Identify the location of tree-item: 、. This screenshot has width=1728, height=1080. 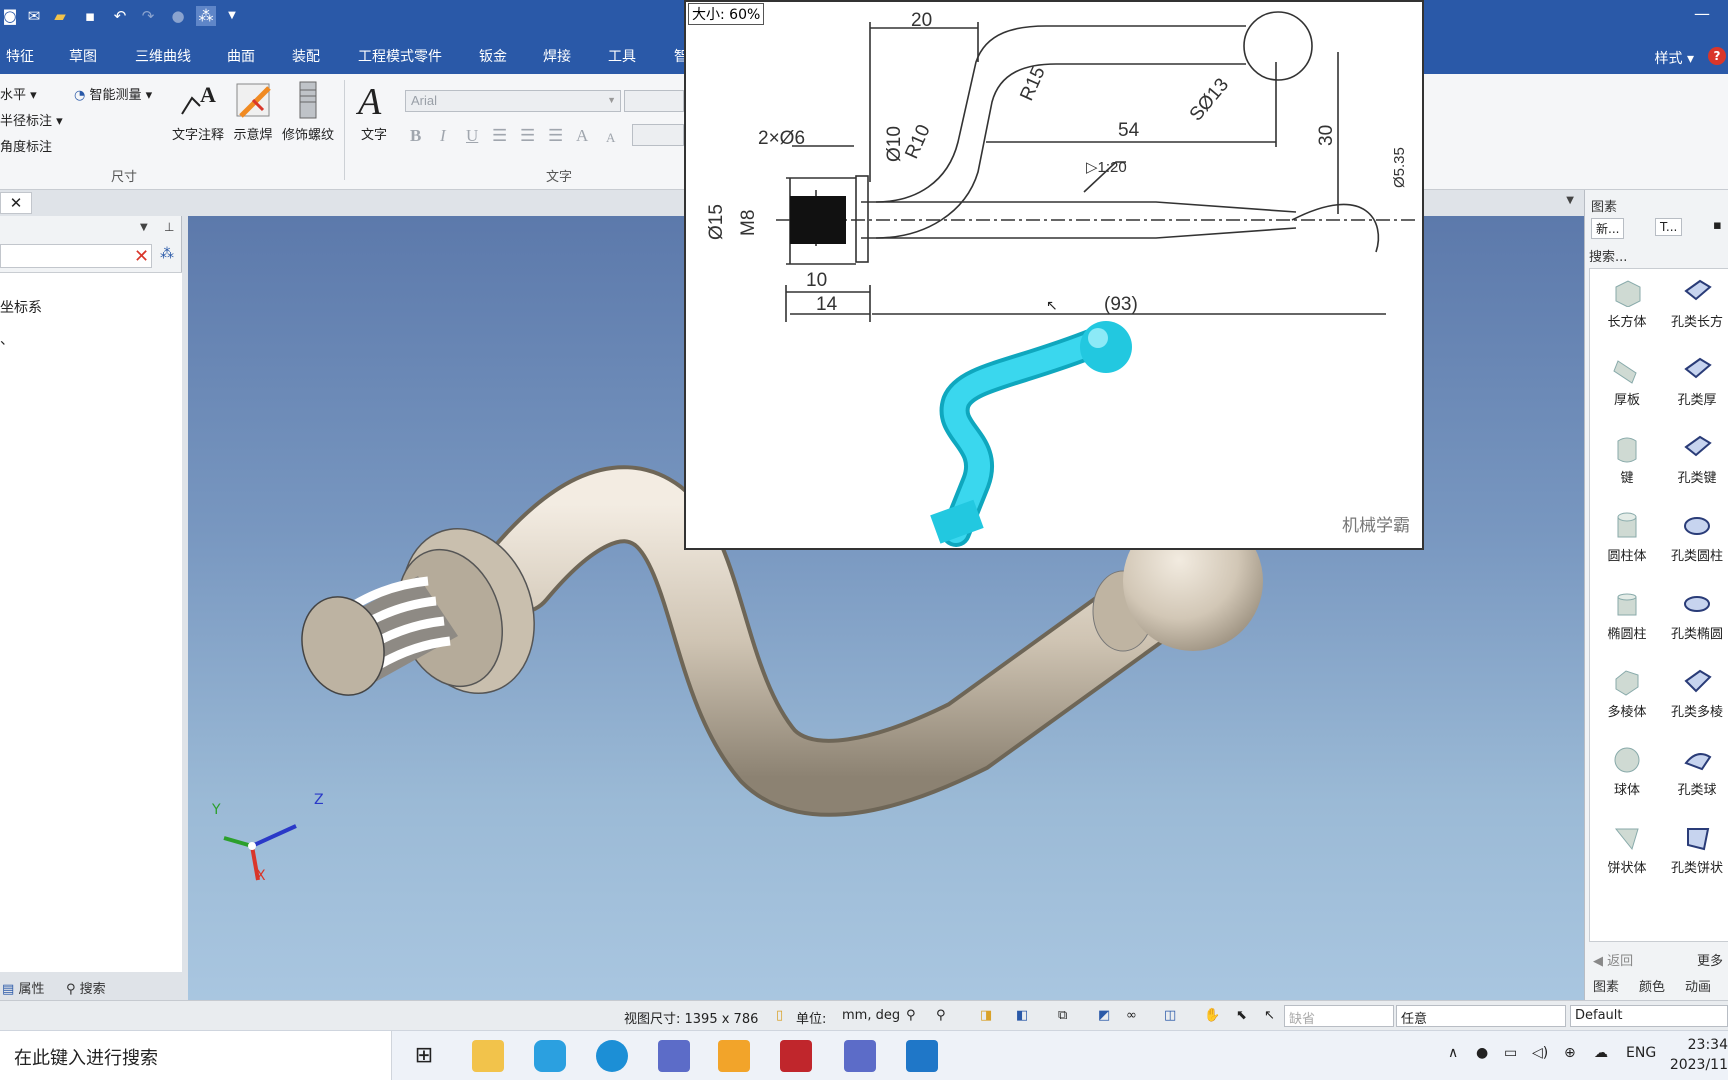
(7, 339).